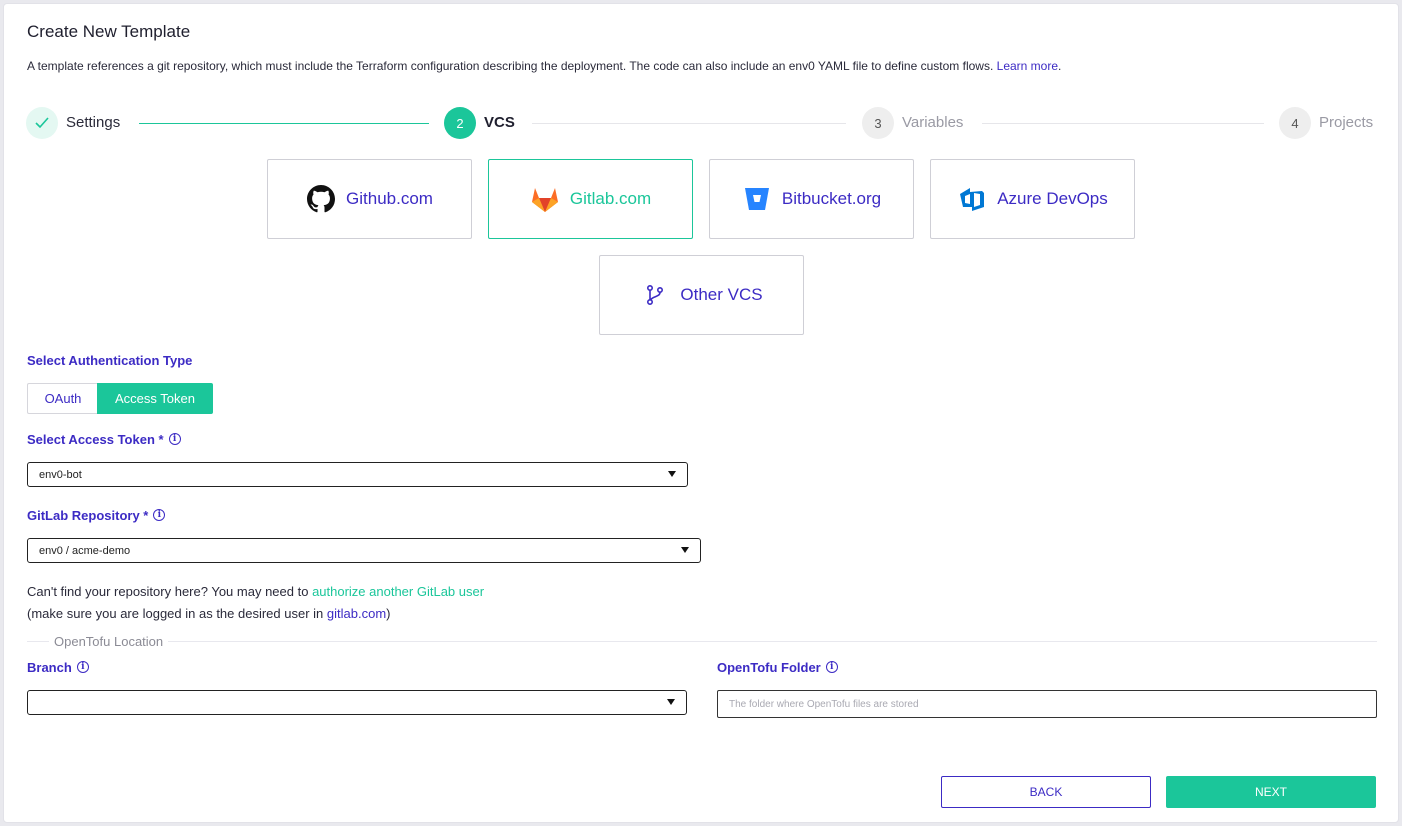 This screenshot has height=826, width=1402. I want to click on repository-label: GitLab Repository *, so click(88, 515).